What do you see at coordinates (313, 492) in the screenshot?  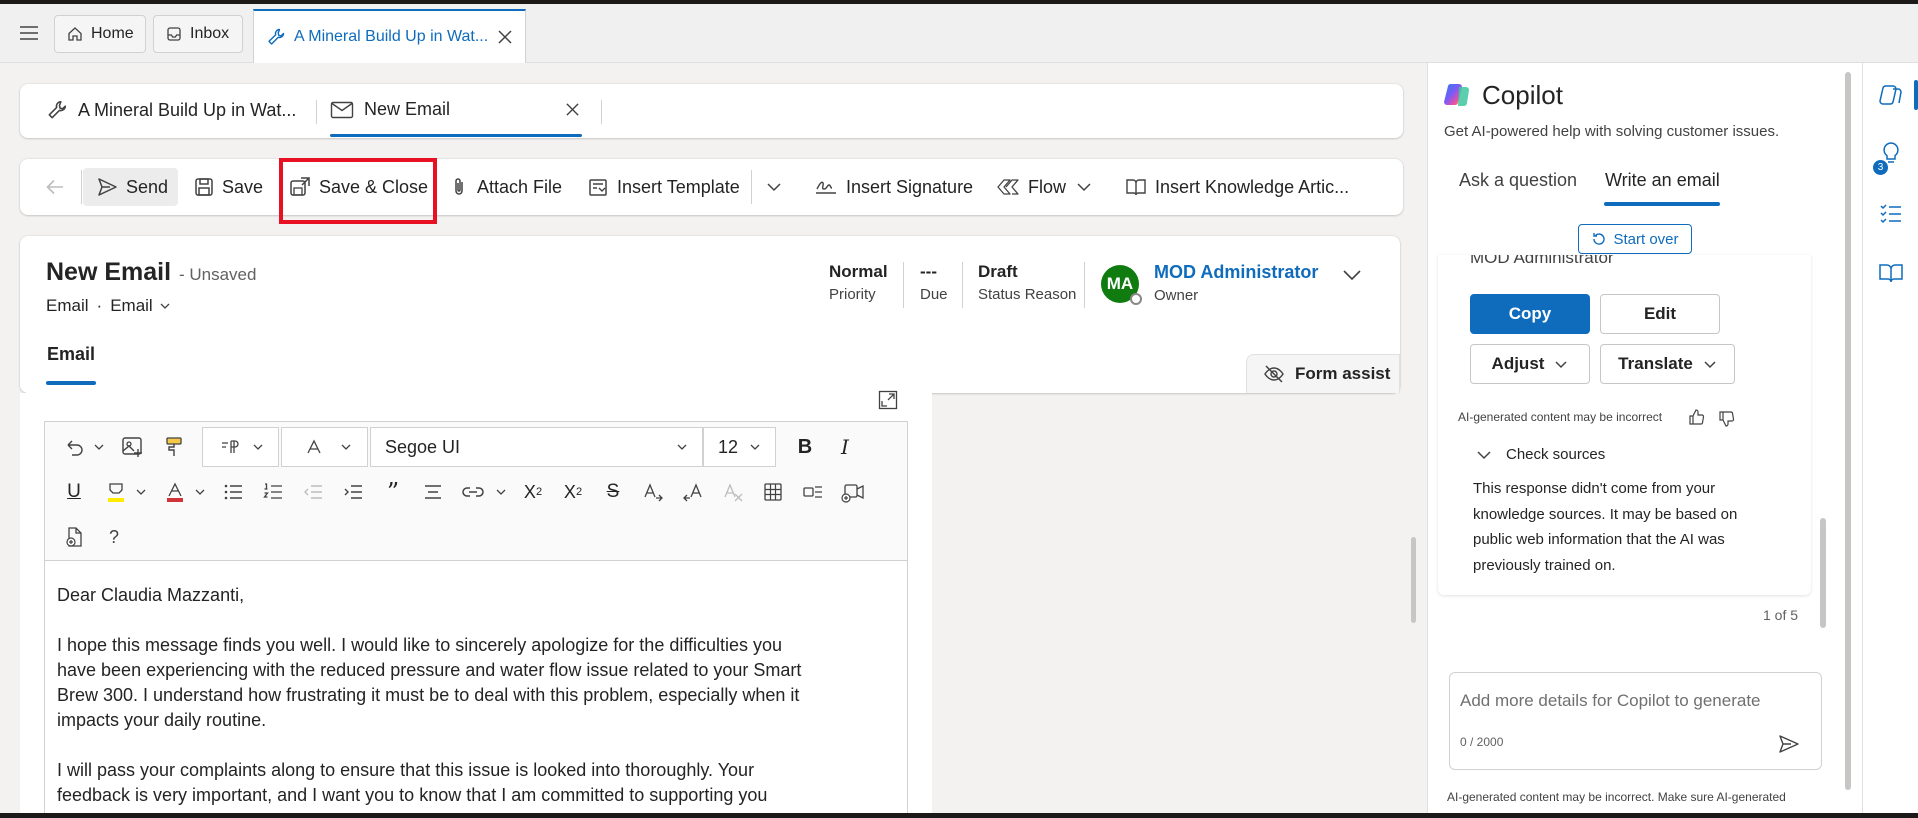 I see `decrease-indent-icon` at bounding box center [313, 492].